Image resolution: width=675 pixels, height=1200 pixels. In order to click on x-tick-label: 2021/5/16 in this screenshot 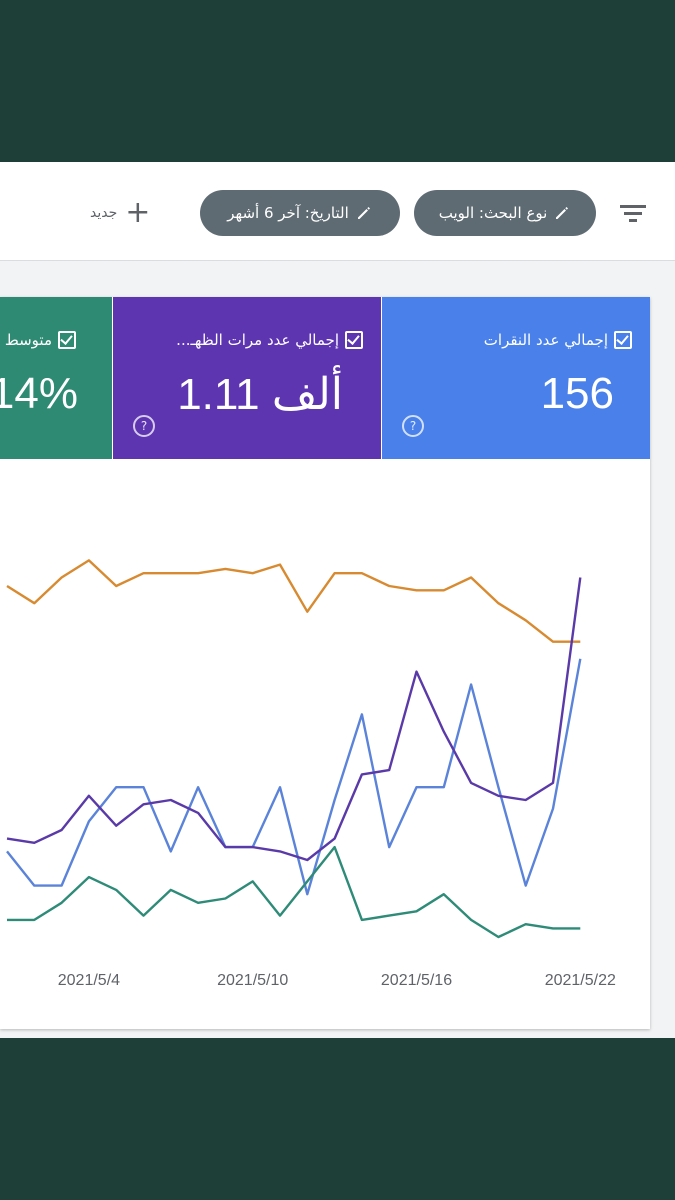, I will do `click(416, 980)`.